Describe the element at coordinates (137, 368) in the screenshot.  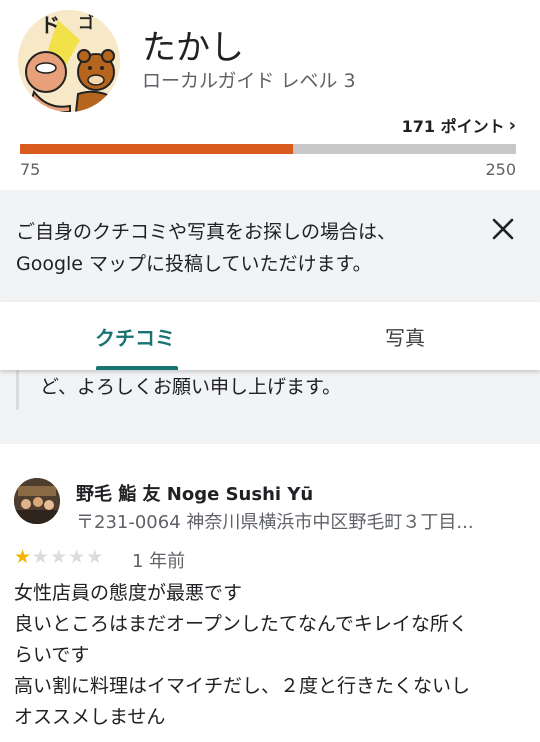
I see `tab-selected-indicator` at that location.